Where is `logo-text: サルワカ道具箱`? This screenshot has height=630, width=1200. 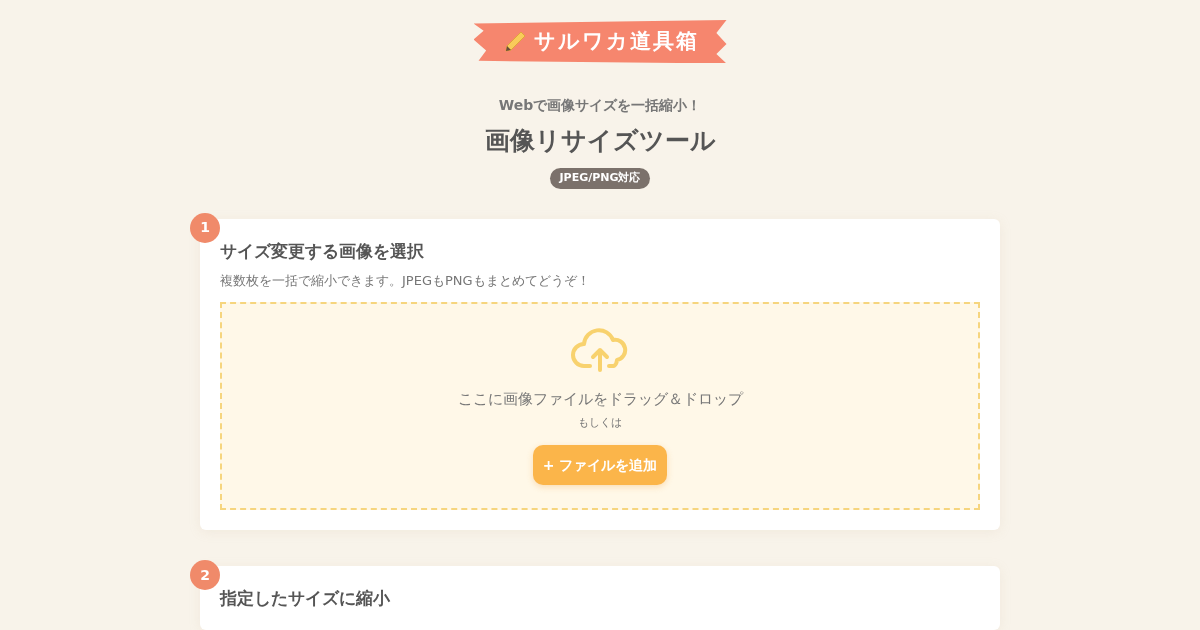 logo-text: サルワカ道具箱 is located at coordinates (616, 41).